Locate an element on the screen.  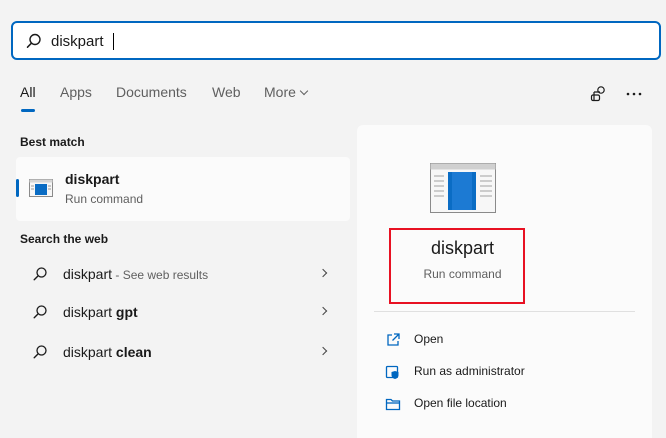
web-result-text: diskpart gpt is located at coordinates (100, 312).